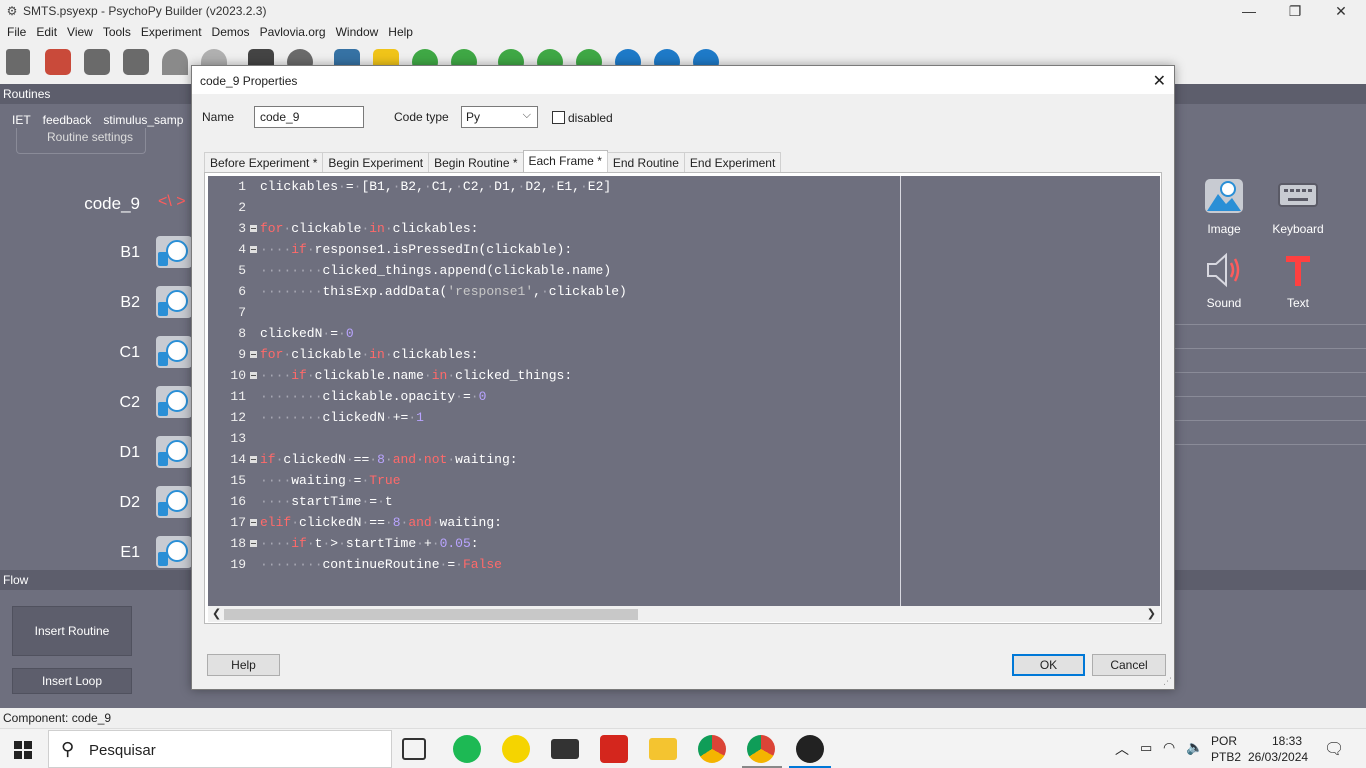 This screenshot has height=768, width=1366. I want to click on menu-help: Help, so click(400, 32).